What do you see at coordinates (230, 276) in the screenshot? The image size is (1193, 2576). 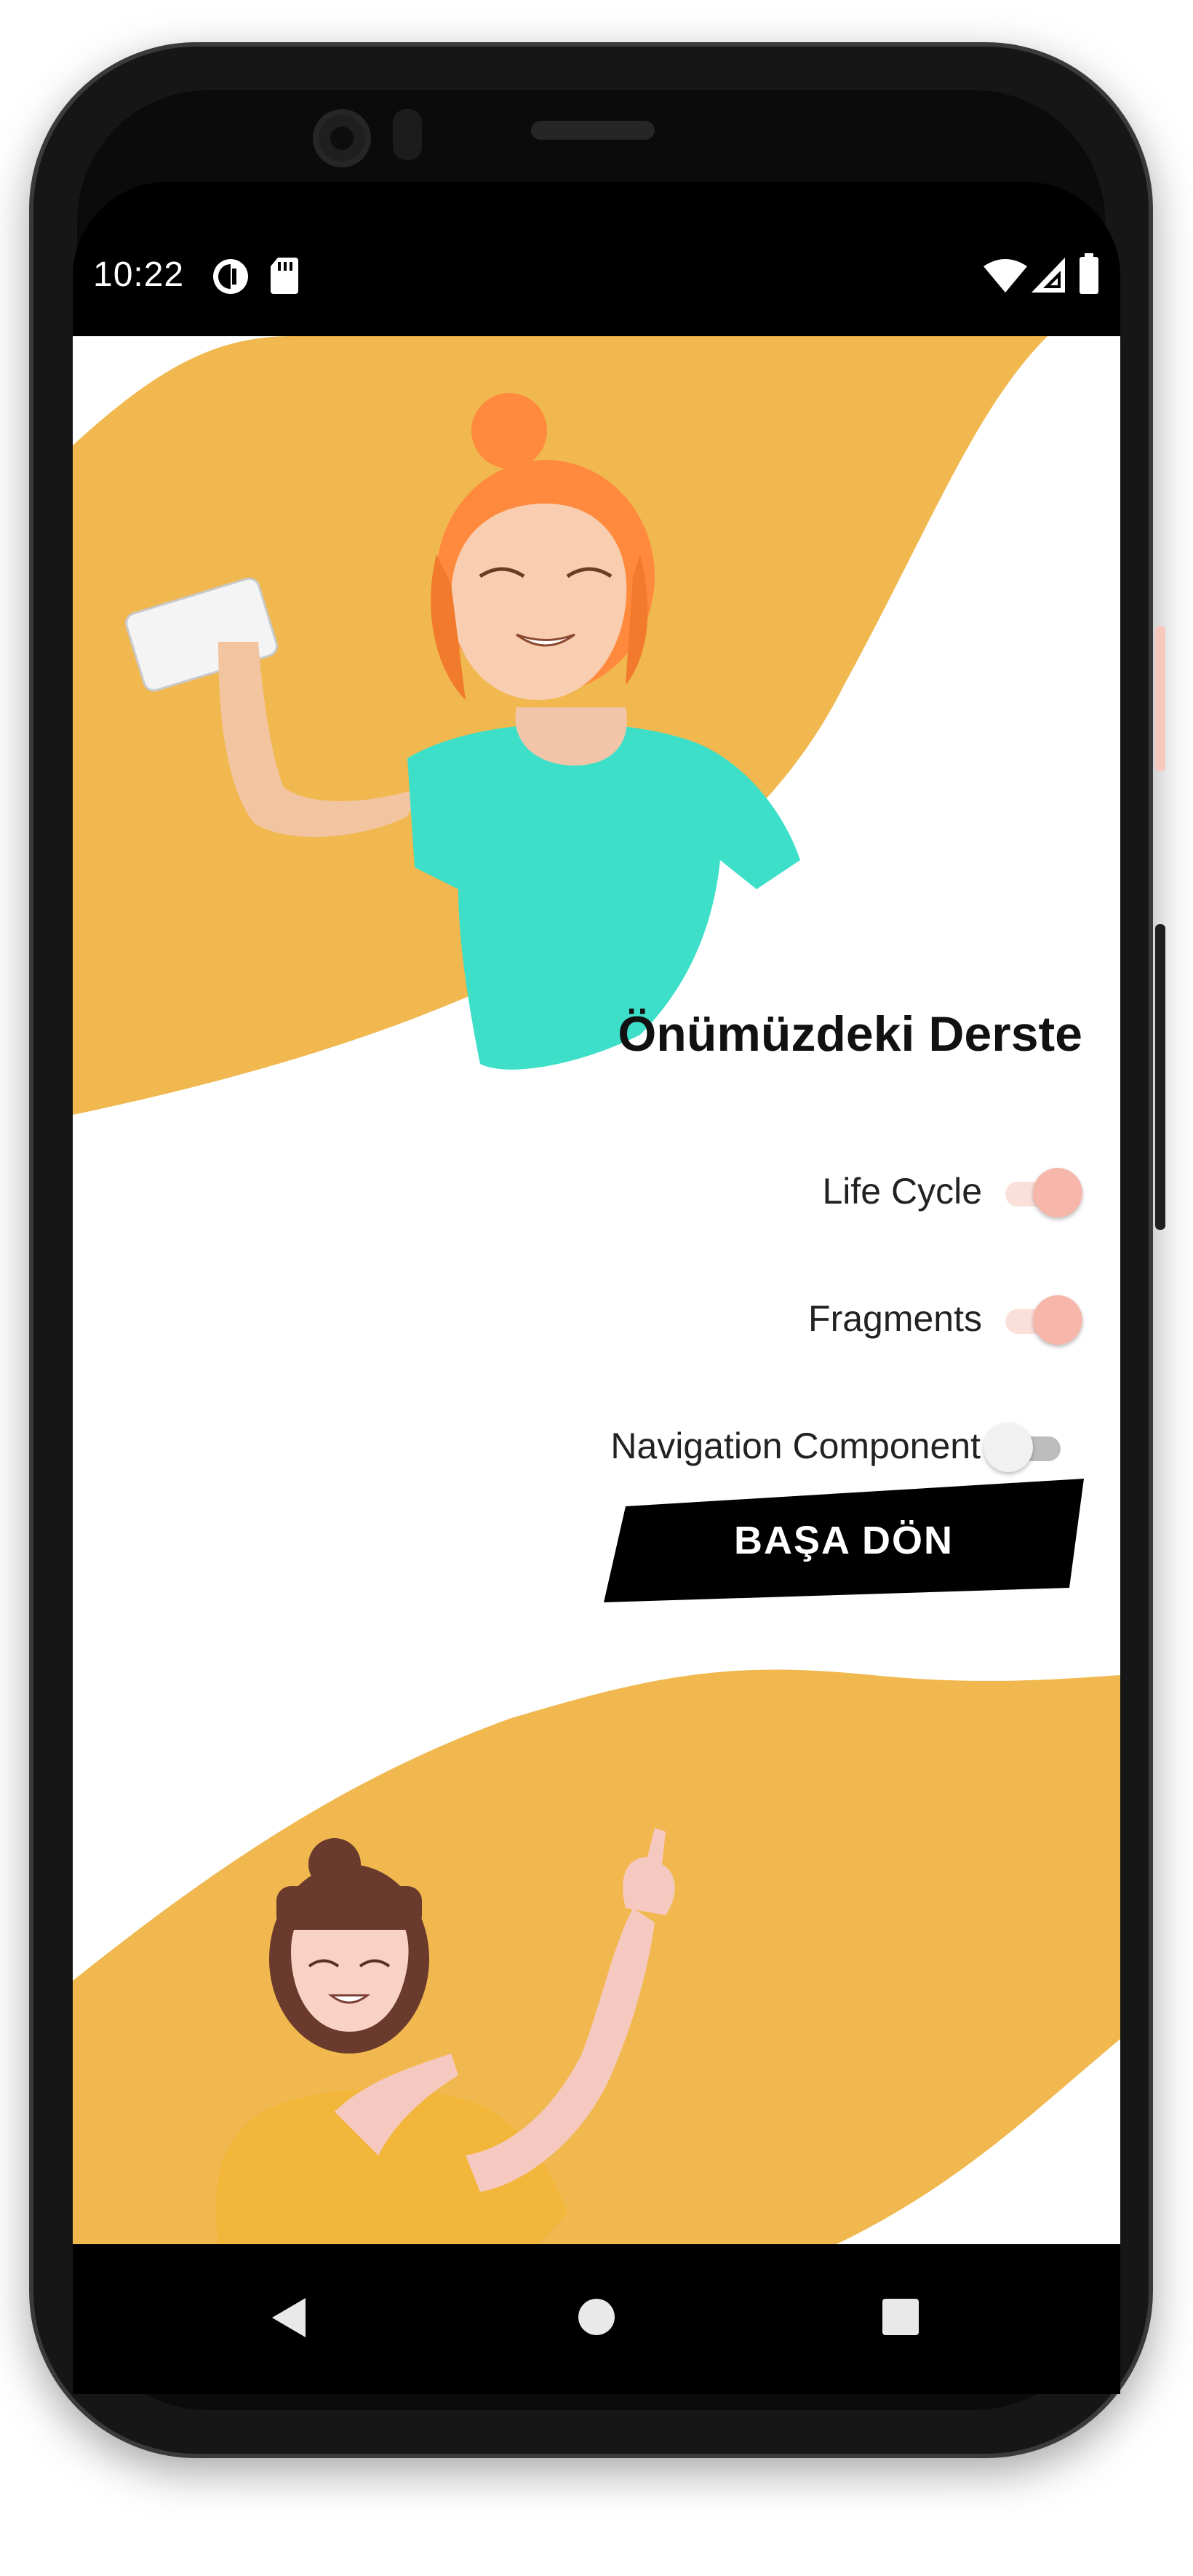 I see `data-saver-icon` at bounding box center [230, 276].